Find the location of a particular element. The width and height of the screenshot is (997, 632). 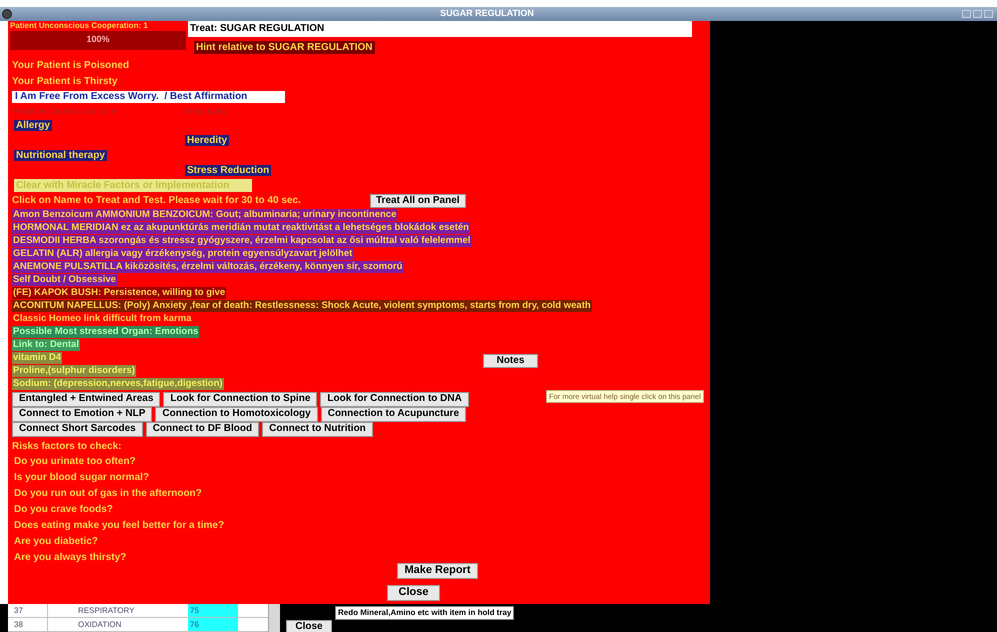

make-report-button: Make Report is located at coordinates (437, 570).